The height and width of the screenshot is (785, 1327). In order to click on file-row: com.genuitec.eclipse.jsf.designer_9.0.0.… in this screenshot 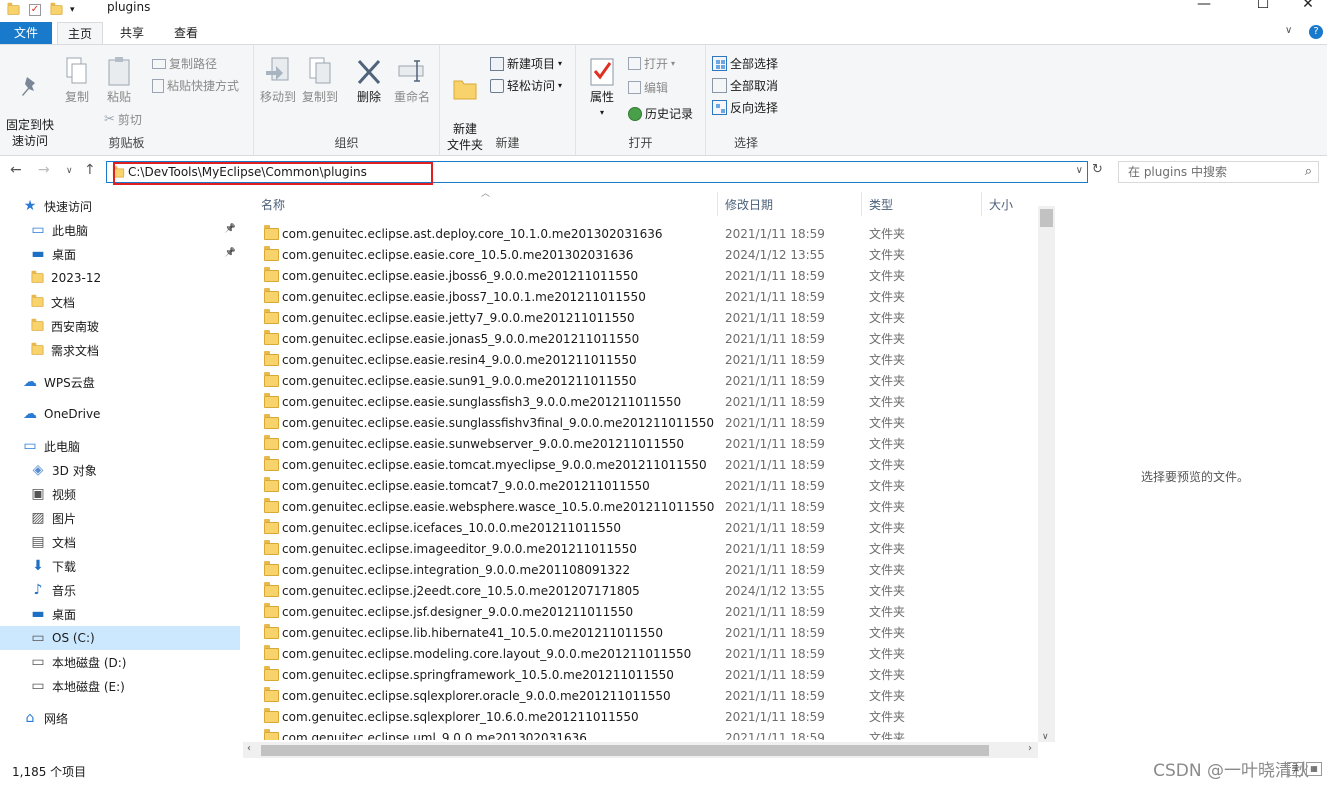, I will do `click(639, 612)`.